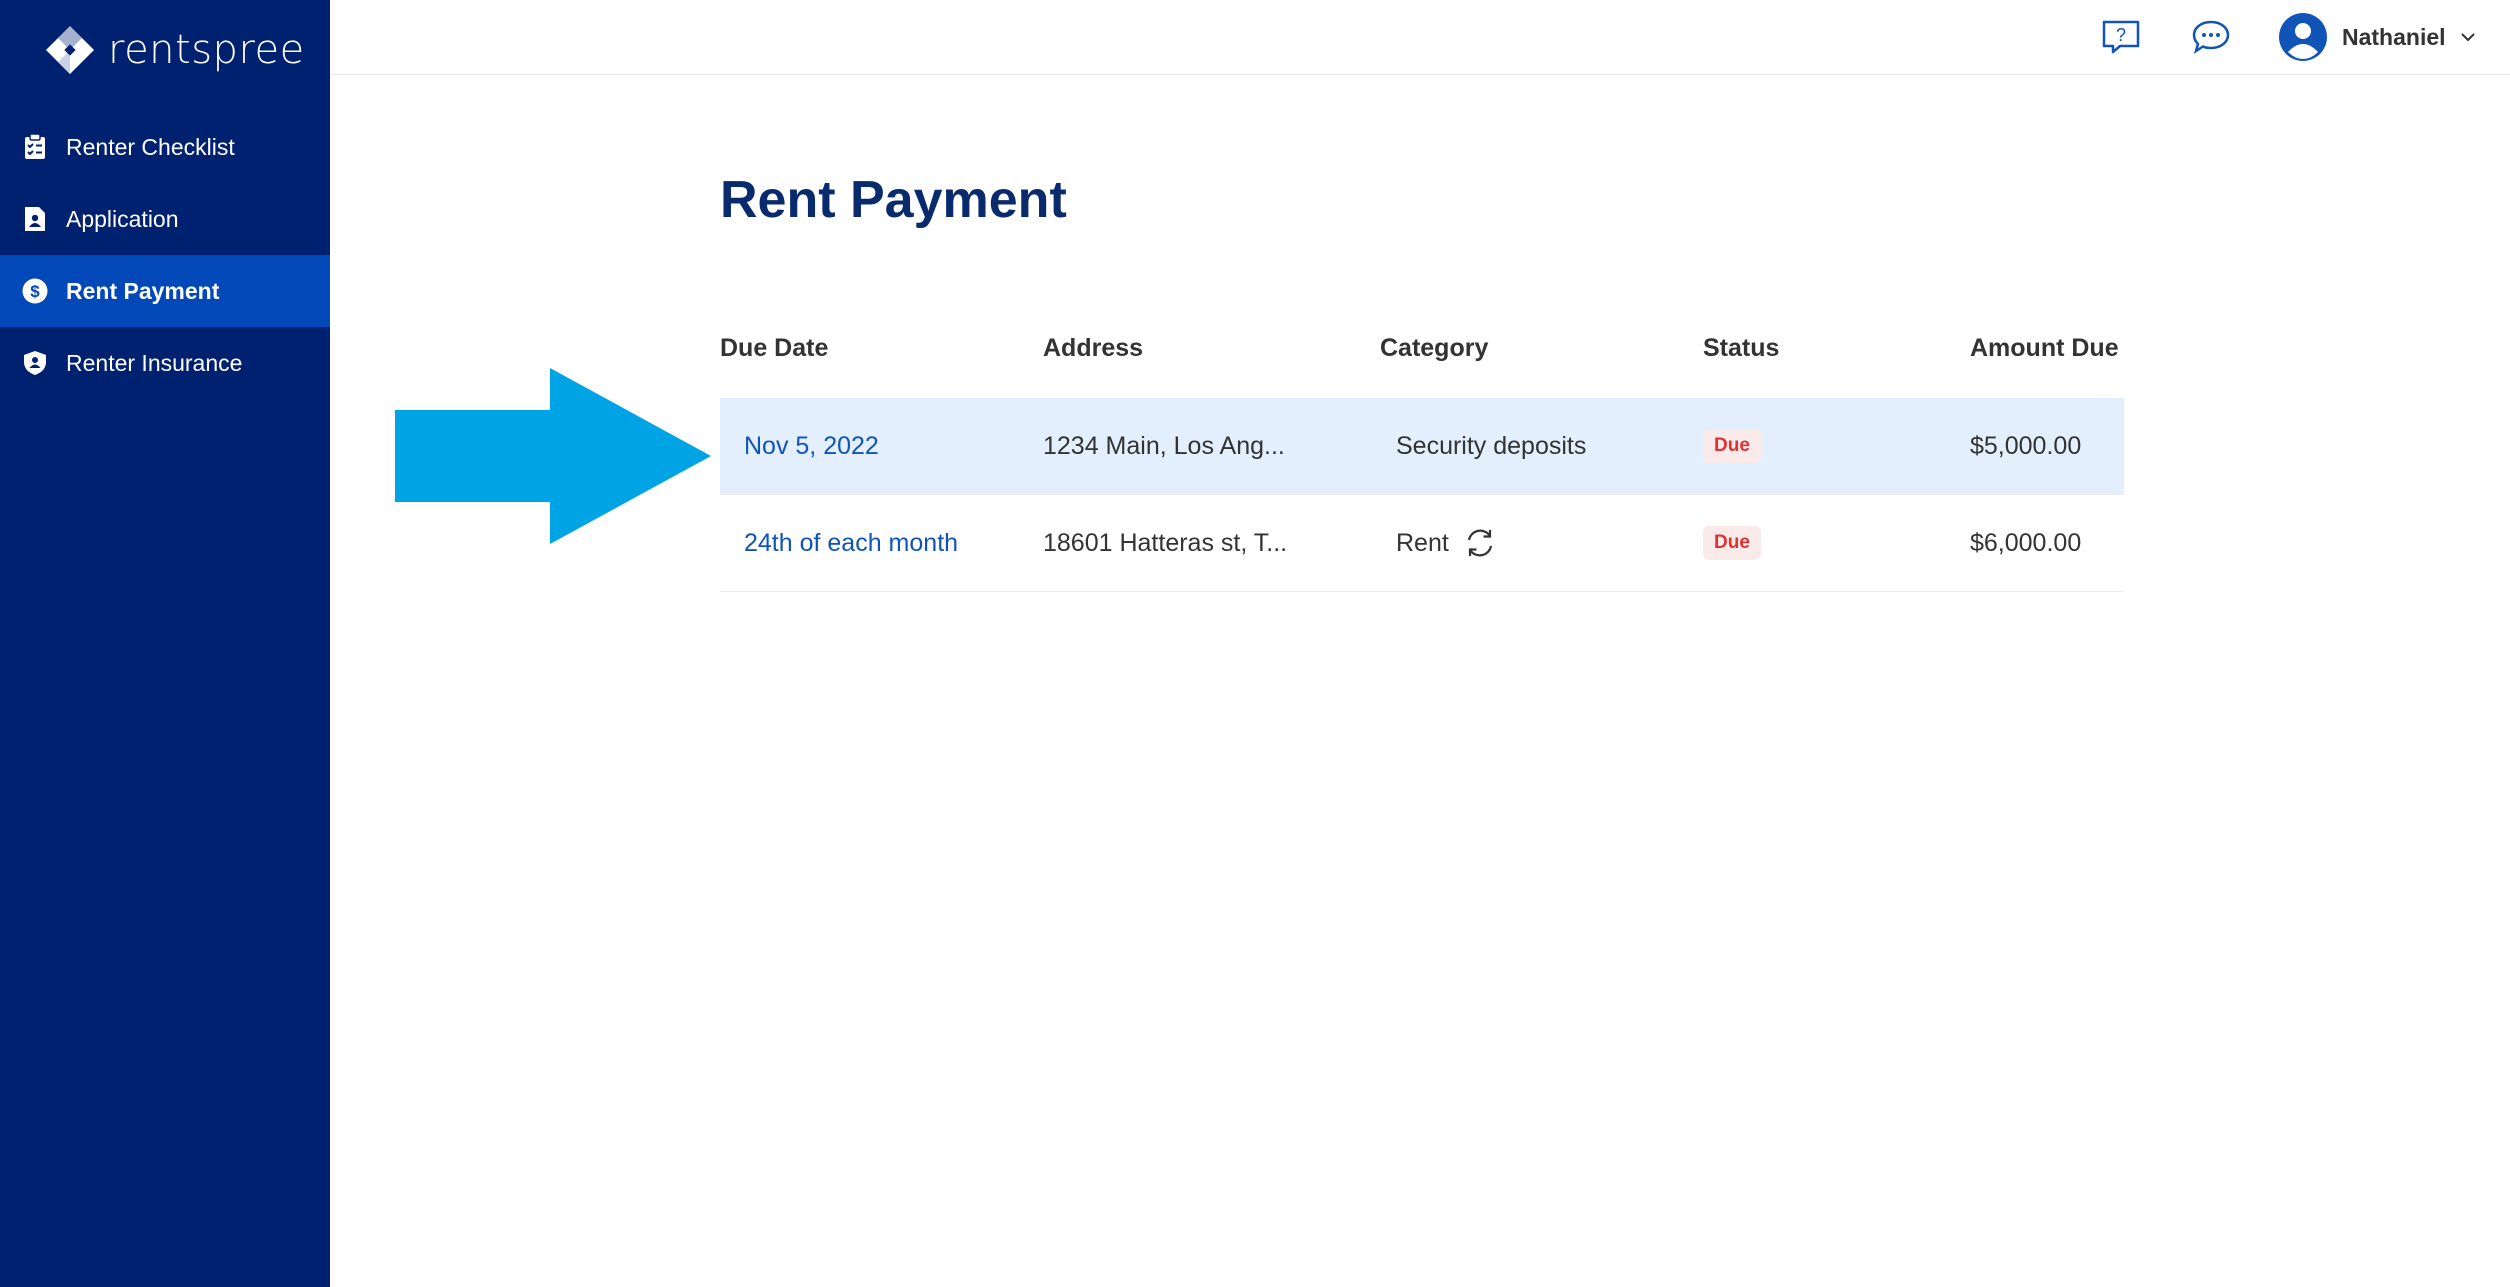 This screenshot has height=1287, width=2510. What do you see at coordinates (35, 147) in the screenshot?
I see `clipboard-check-icon` at bounding box center [35, 147].